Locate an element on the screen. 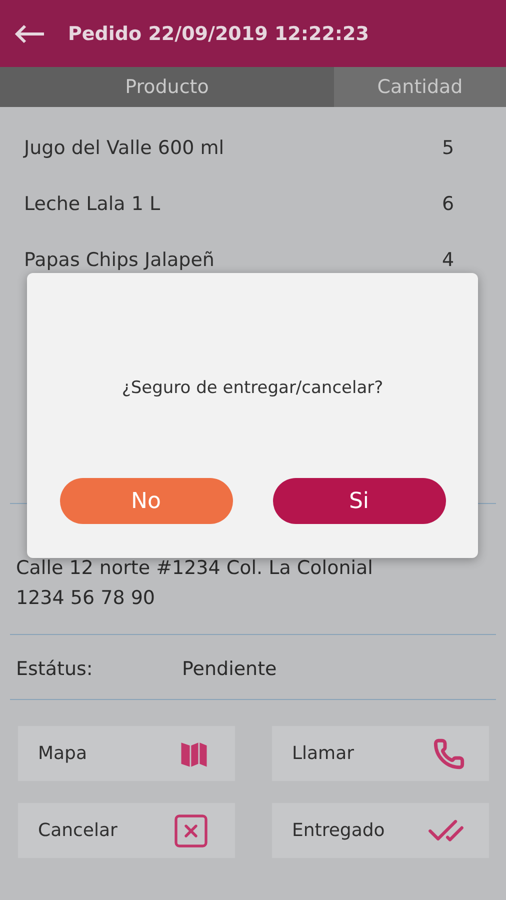 This screenshot has width=506, height=900. dialog-button: Si is located at coordinates (359, 501).